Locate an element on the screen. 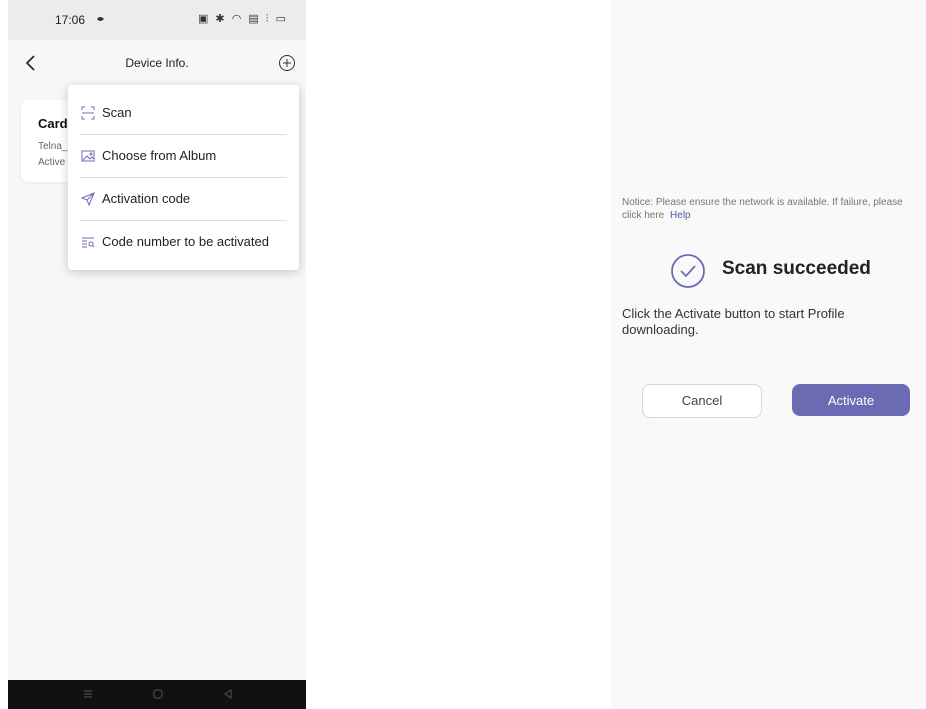 This screenshot has height=709, width=926. card-title: Card is located at coordinates (53, 123).